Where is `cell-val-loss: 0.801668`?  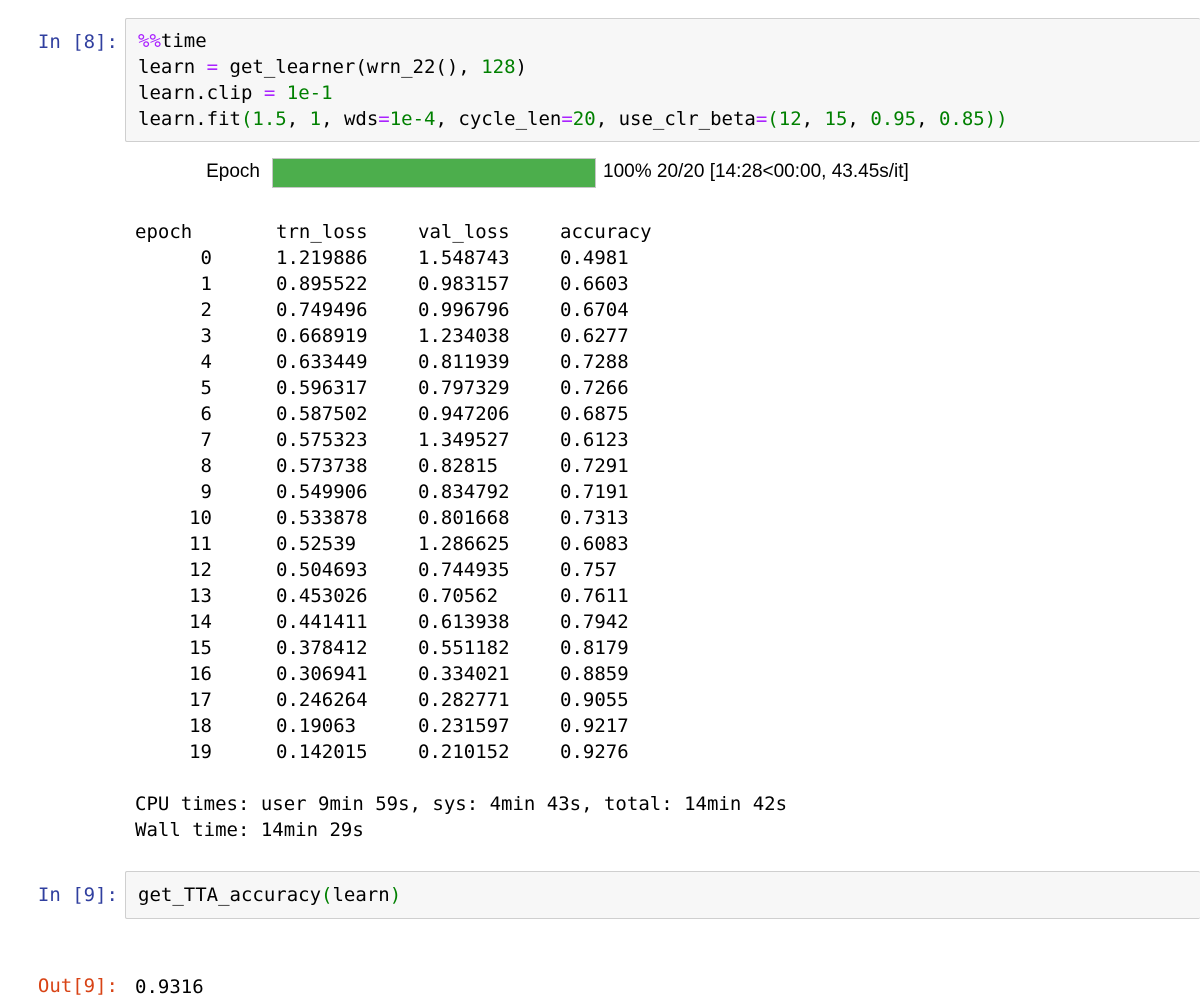 cell-val-loss: 0.801668 is located at coordinates (464, 518).